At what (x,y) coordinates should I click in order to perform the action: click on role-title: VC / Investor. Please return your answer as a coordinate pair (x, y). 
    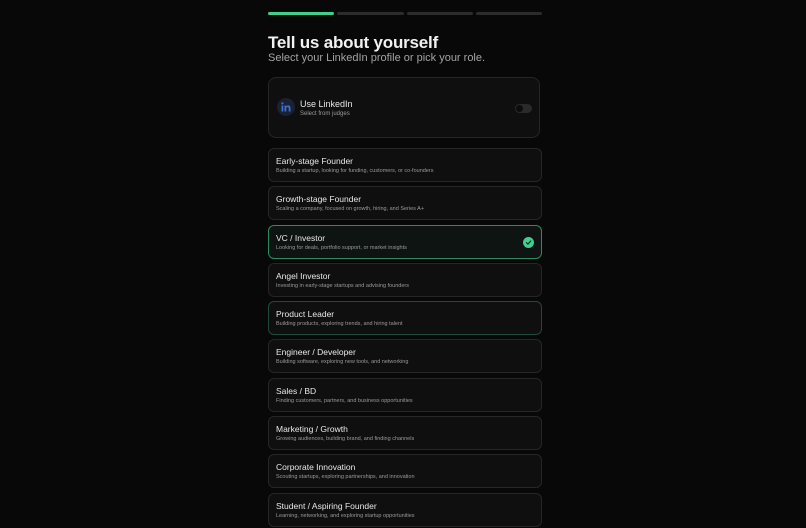
    Looking at the image, I should click on (301, 237).